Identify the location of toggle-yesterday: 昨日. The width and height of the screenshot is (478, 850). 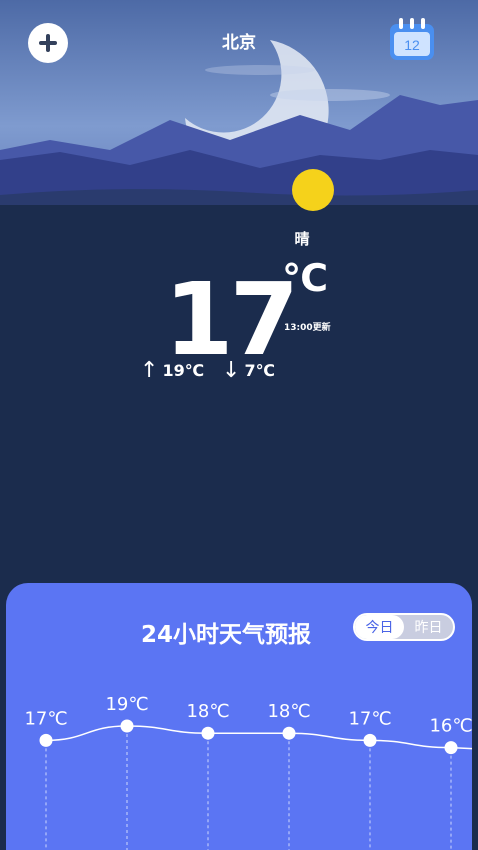
(428, 627).